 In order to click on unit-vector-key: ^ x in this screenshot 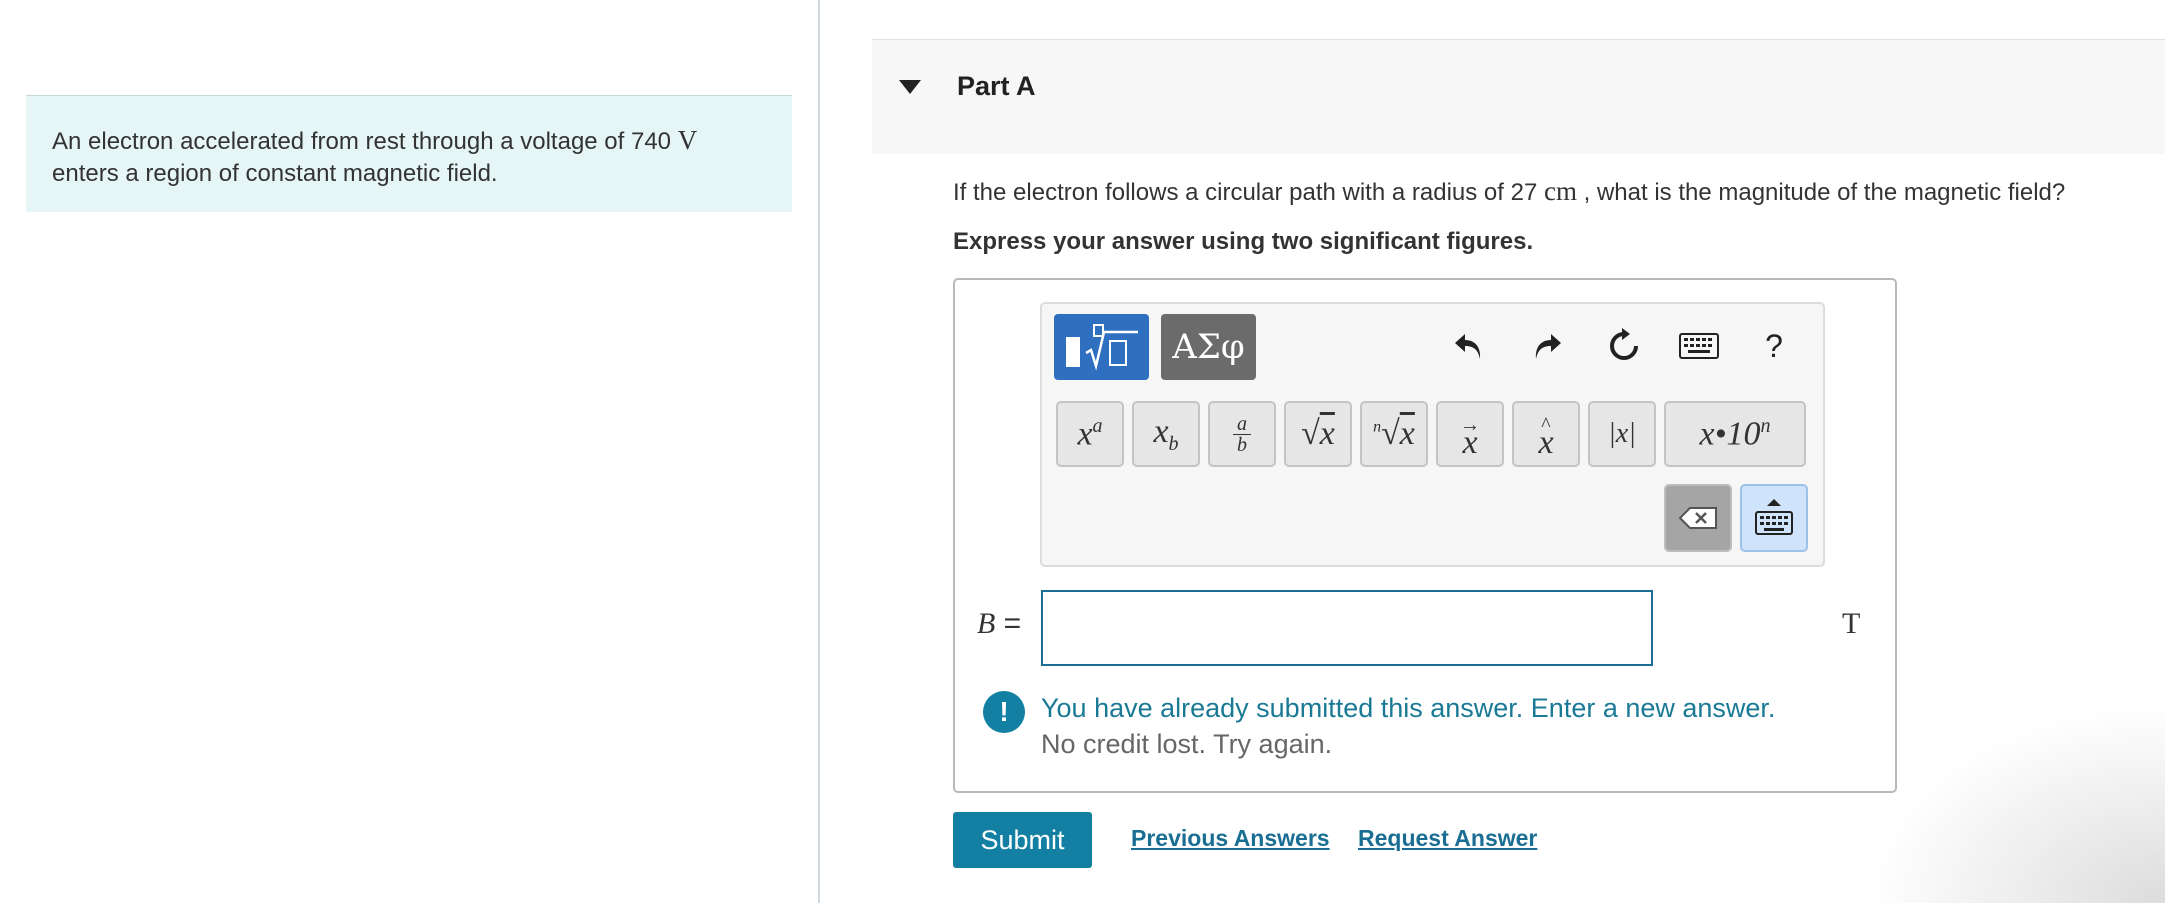, I will do `click(1546, 434)`.